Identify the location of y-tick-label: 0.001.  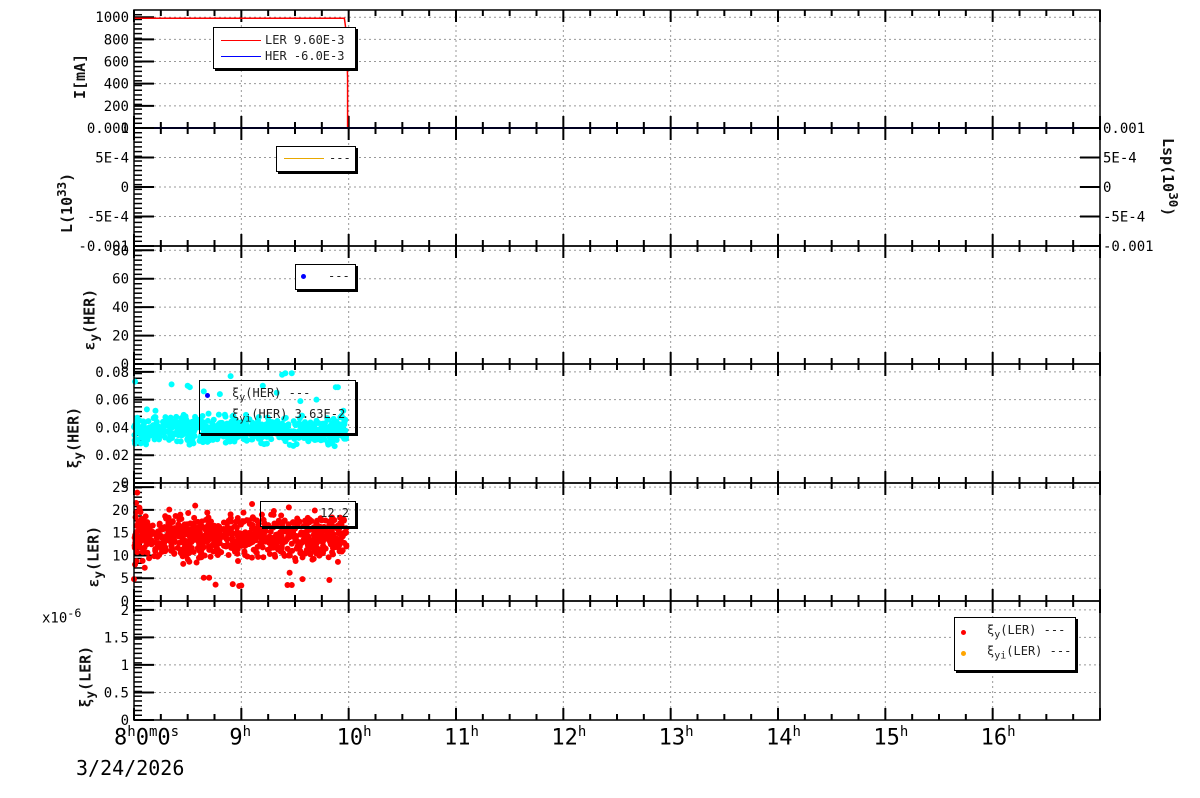
(108, 129).